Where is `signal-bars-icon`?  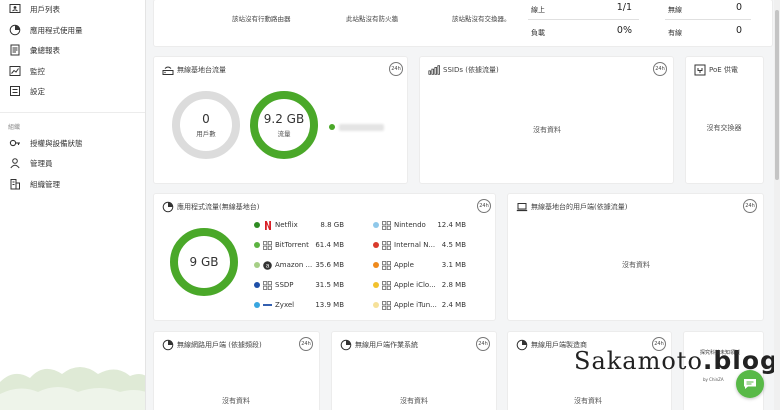 signal-bars-icon is located at coordinates (434, 70).